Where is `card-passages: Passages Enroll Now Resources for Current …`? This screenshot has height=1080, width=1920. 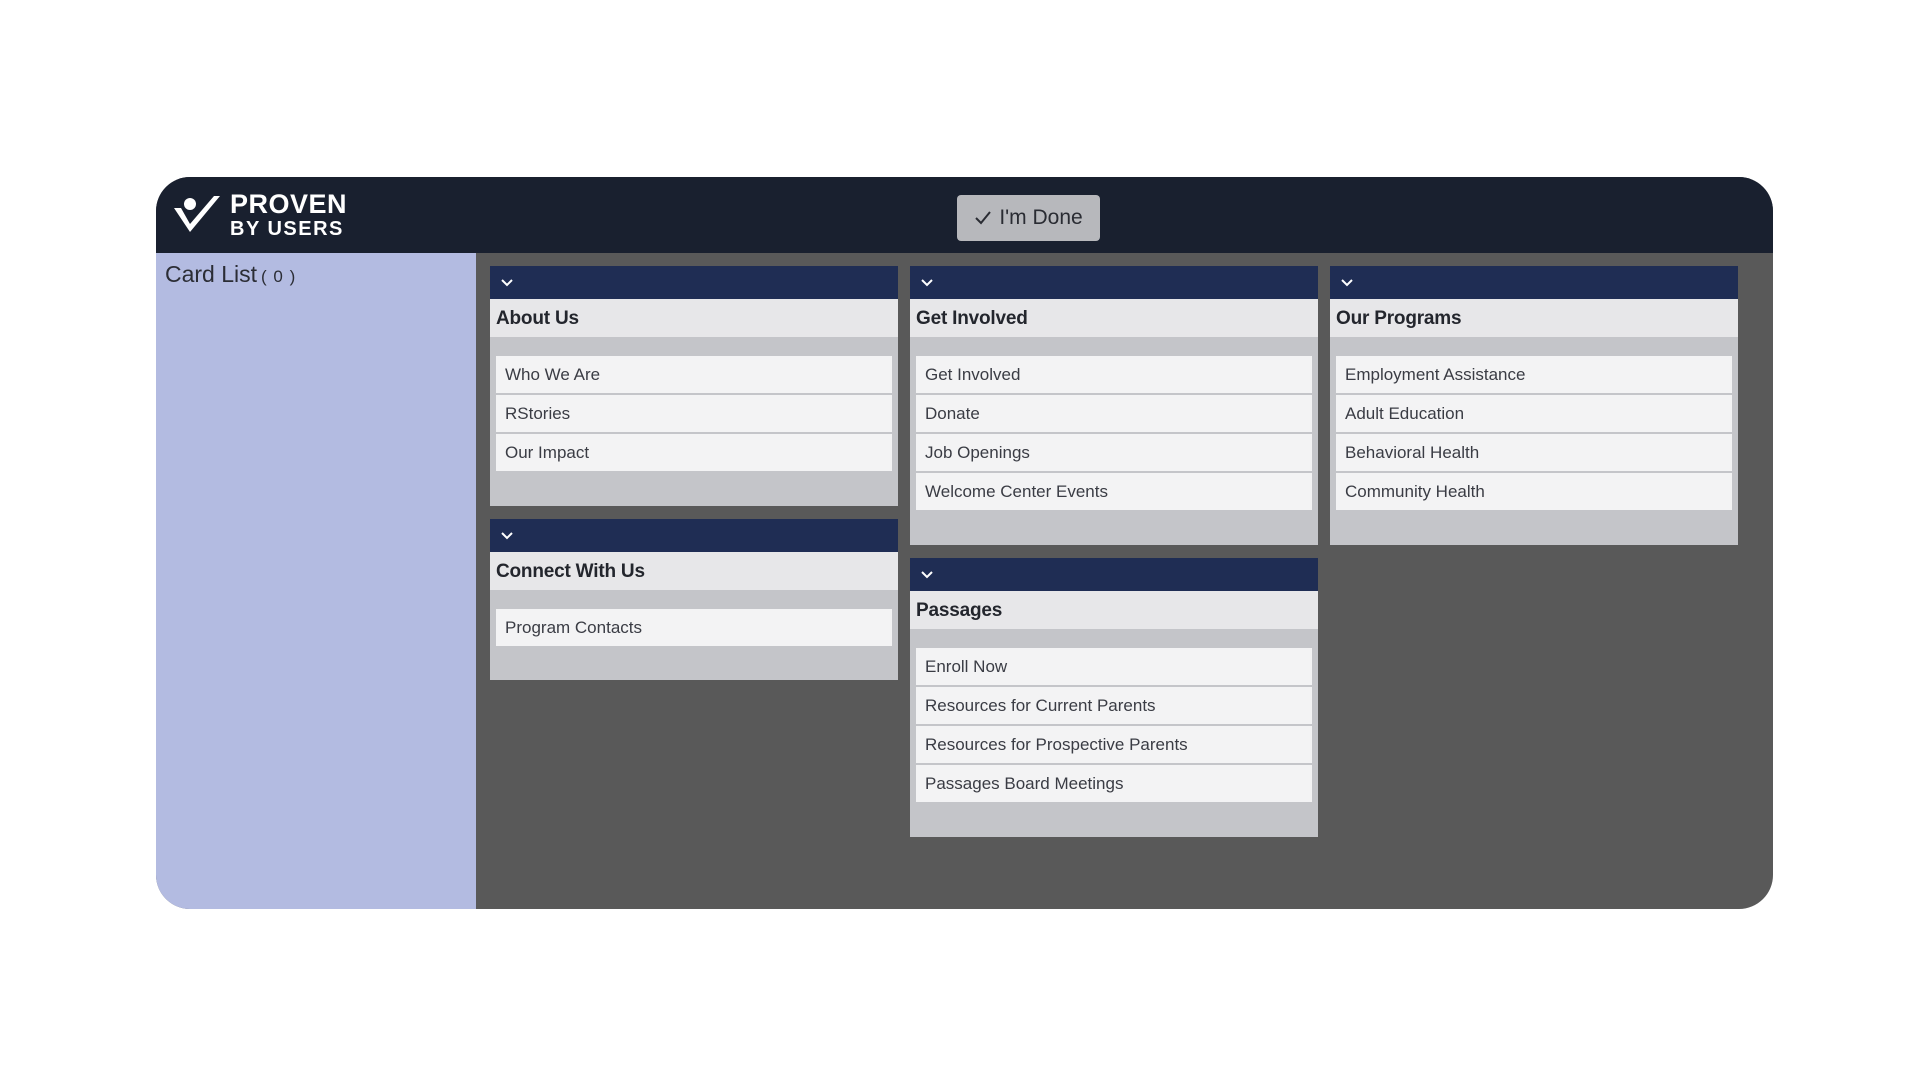 card-passages: Passages Enroll Now Resources for Current … is located at coordinates (1114, 697).